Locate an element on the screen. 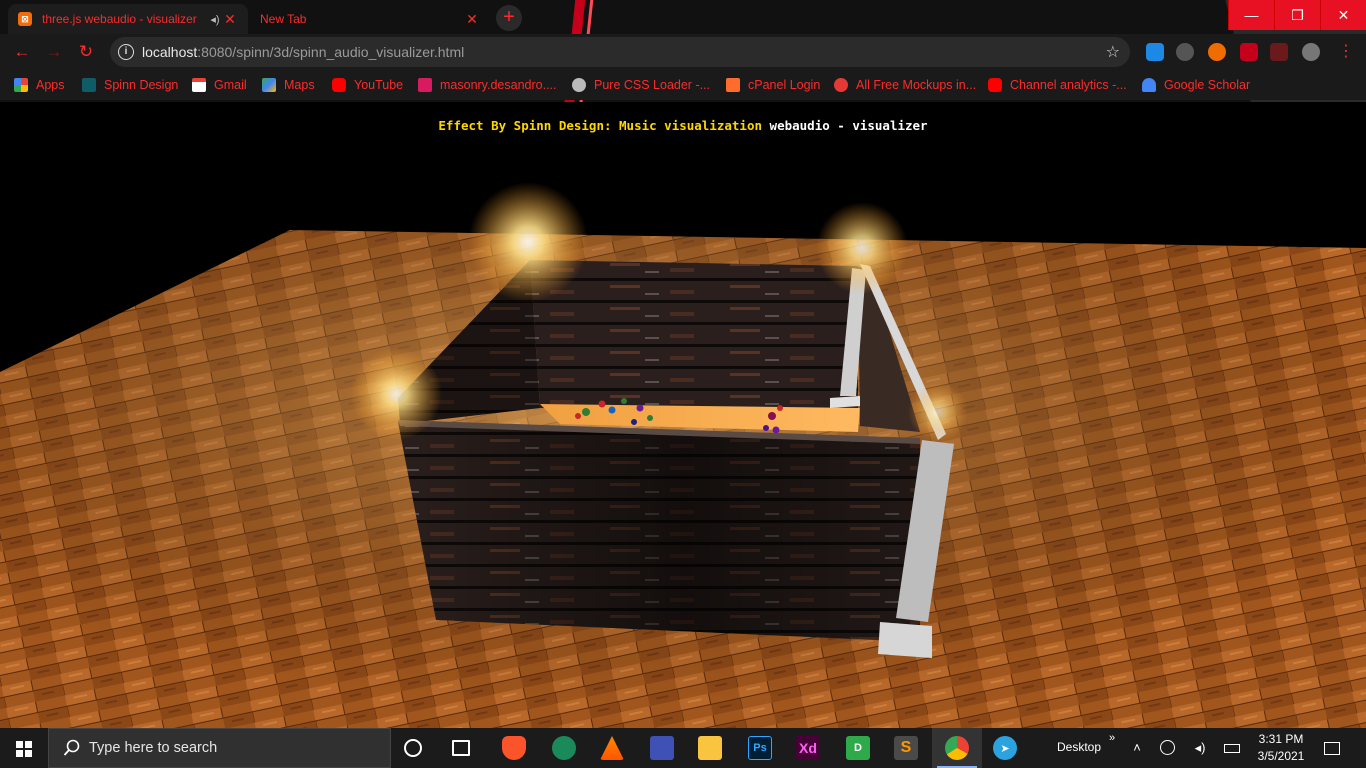  cpanel-icon is located at coordinates (733, 85).